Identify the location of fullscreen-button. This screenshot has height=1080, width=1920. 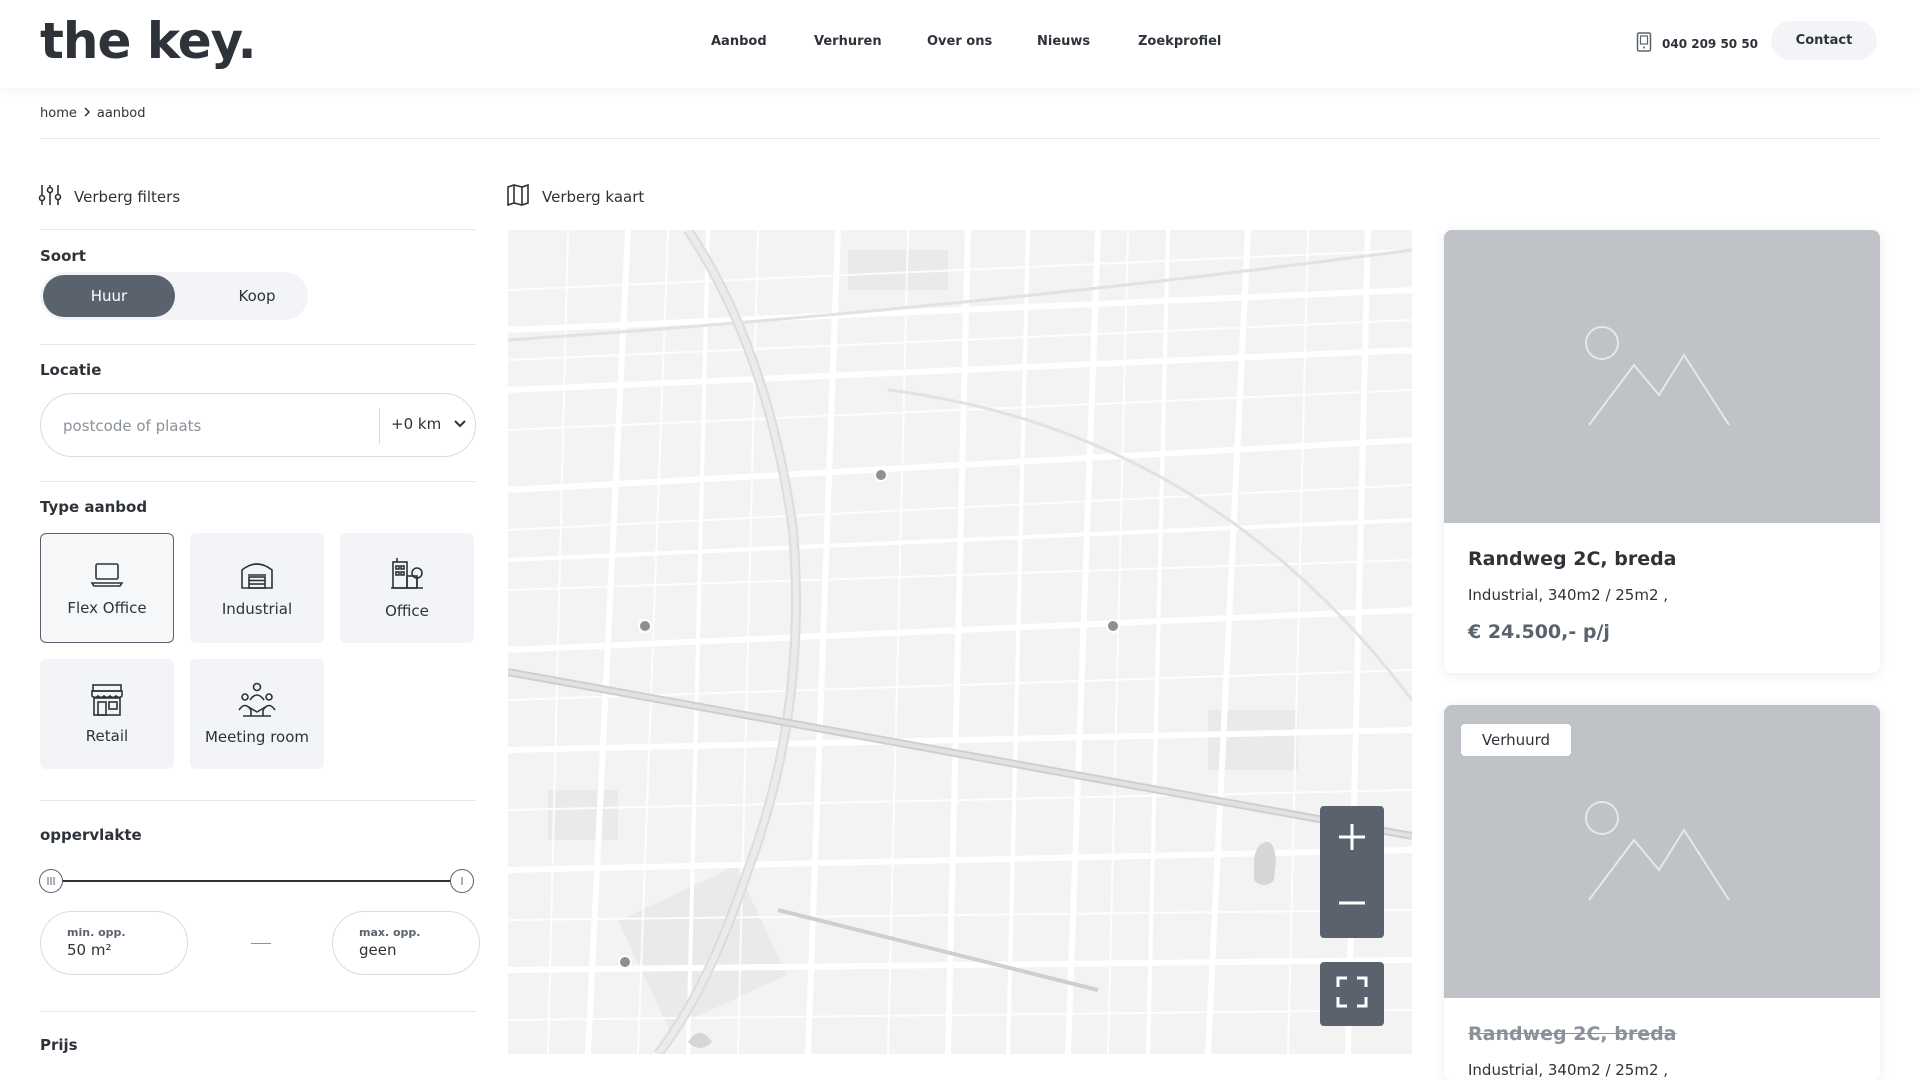
(1352, 994).